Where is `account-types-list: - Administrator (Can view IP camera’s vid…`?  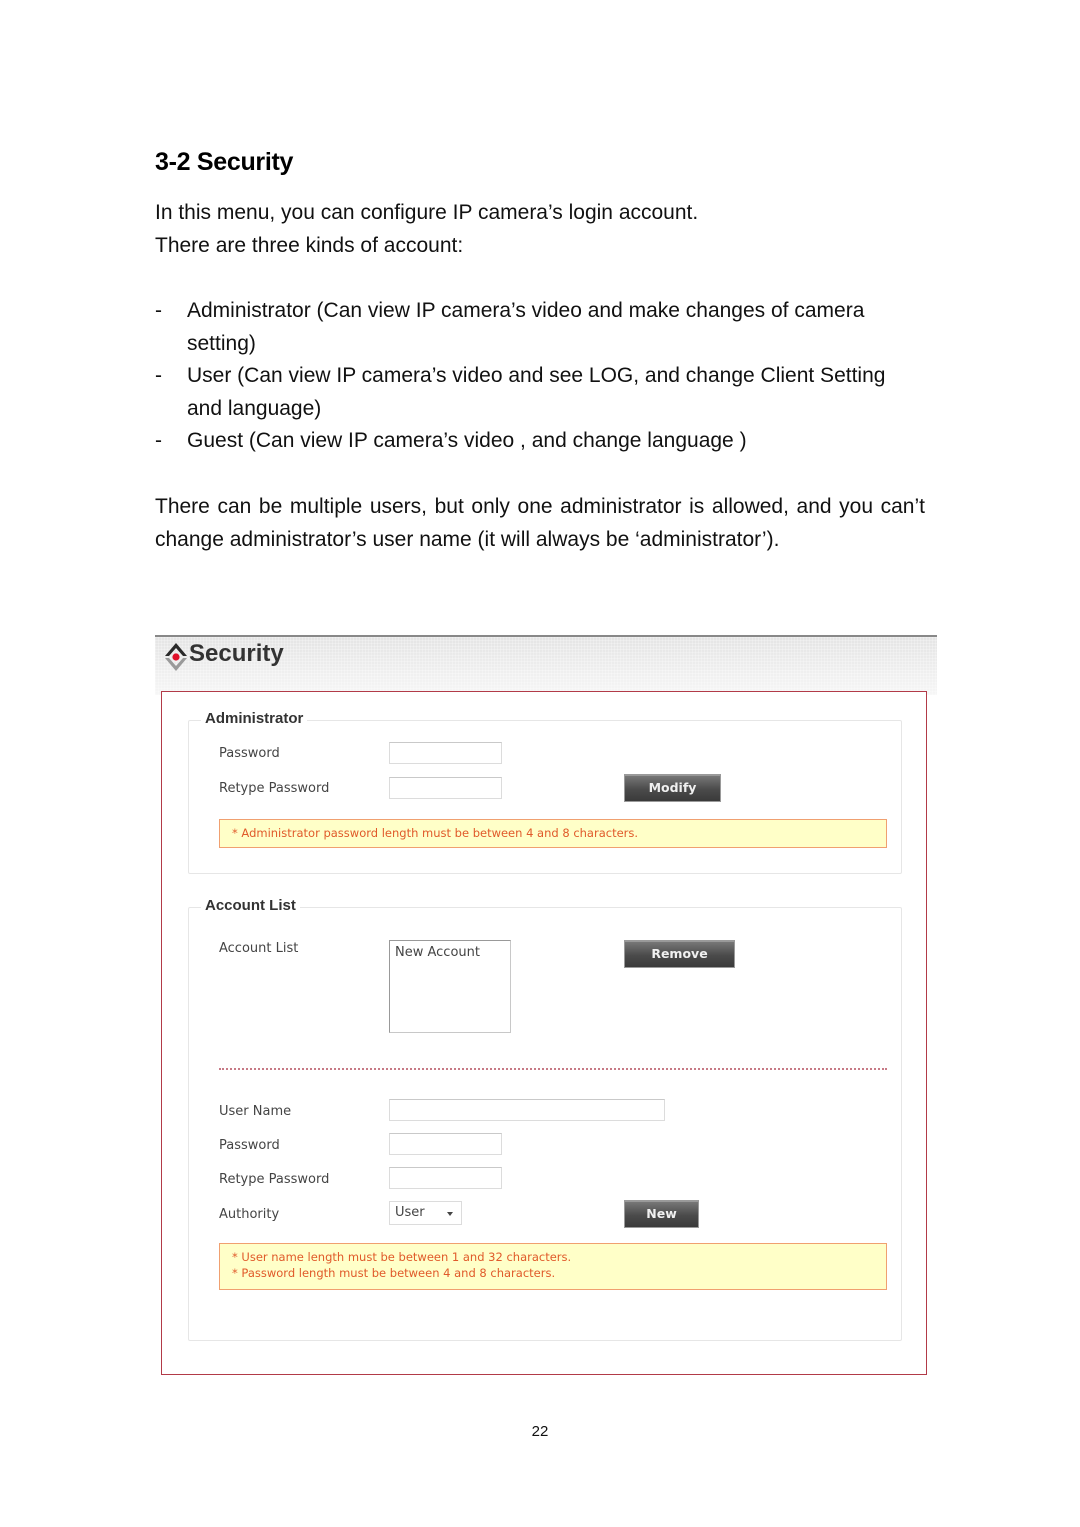 account-types-list: - Administrator (Can view IP camera’s vid… is located at coordinates (540, 376).